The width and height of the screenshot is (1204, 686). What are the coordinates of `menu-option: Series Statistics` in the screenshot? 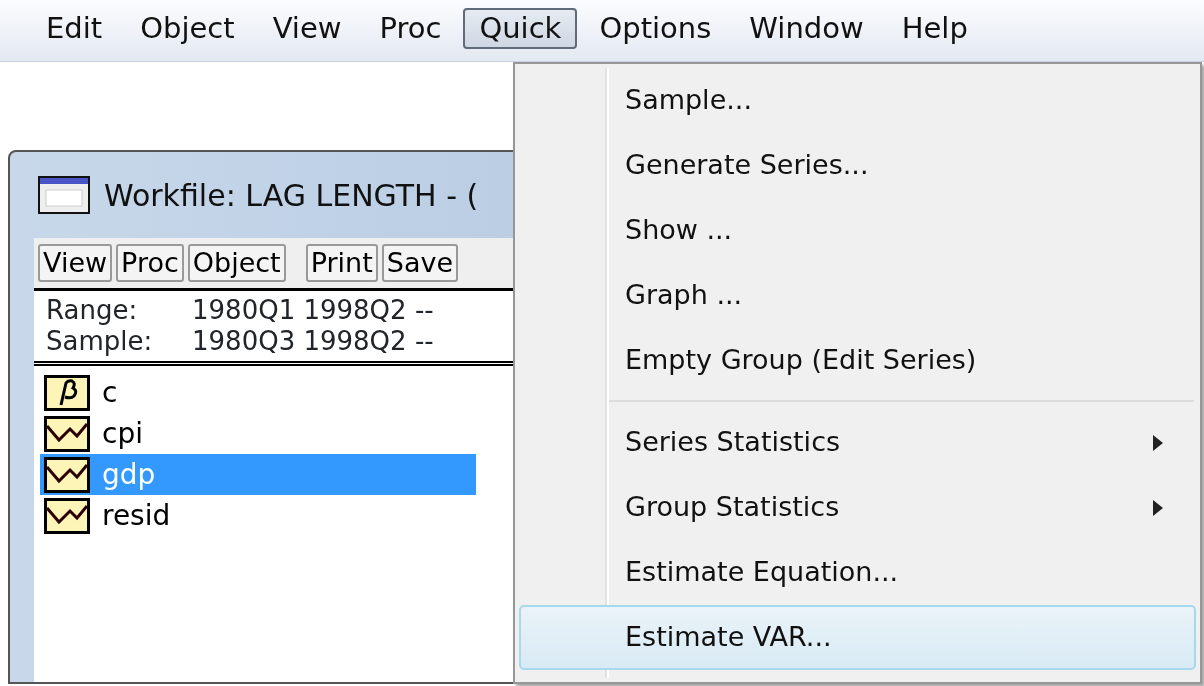 It's located at (857, 442).